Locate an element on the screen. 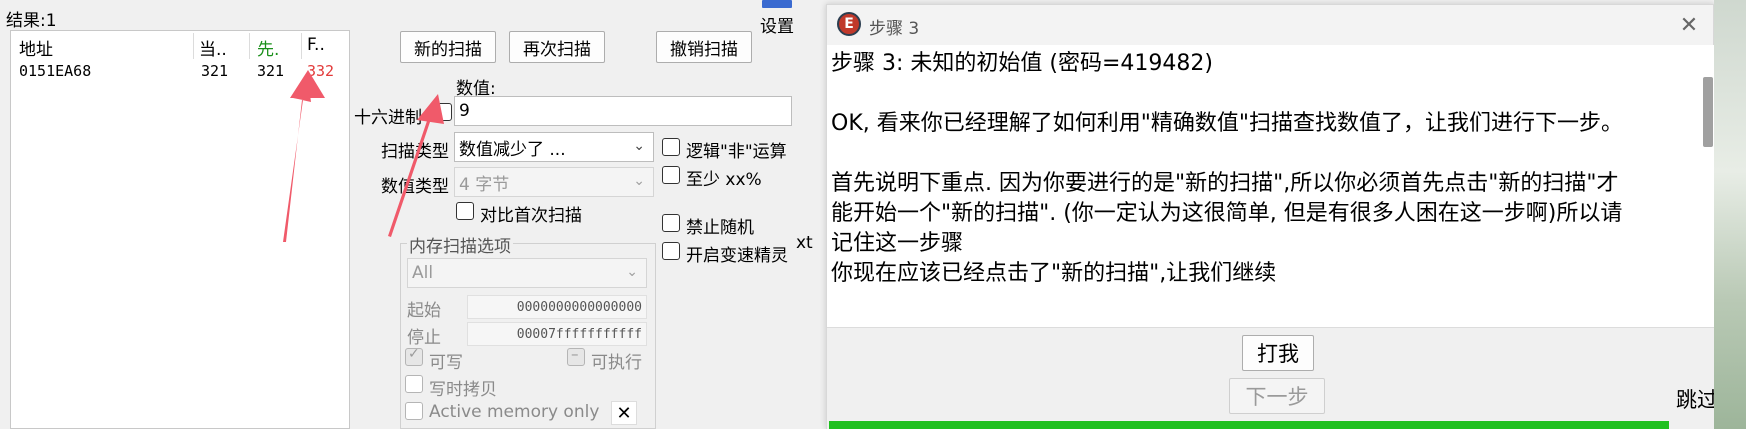 Image resolution: width=1746 pixels, height=429 pixels. hit-me-button: 打我 is located at coordinates (1278, 353).